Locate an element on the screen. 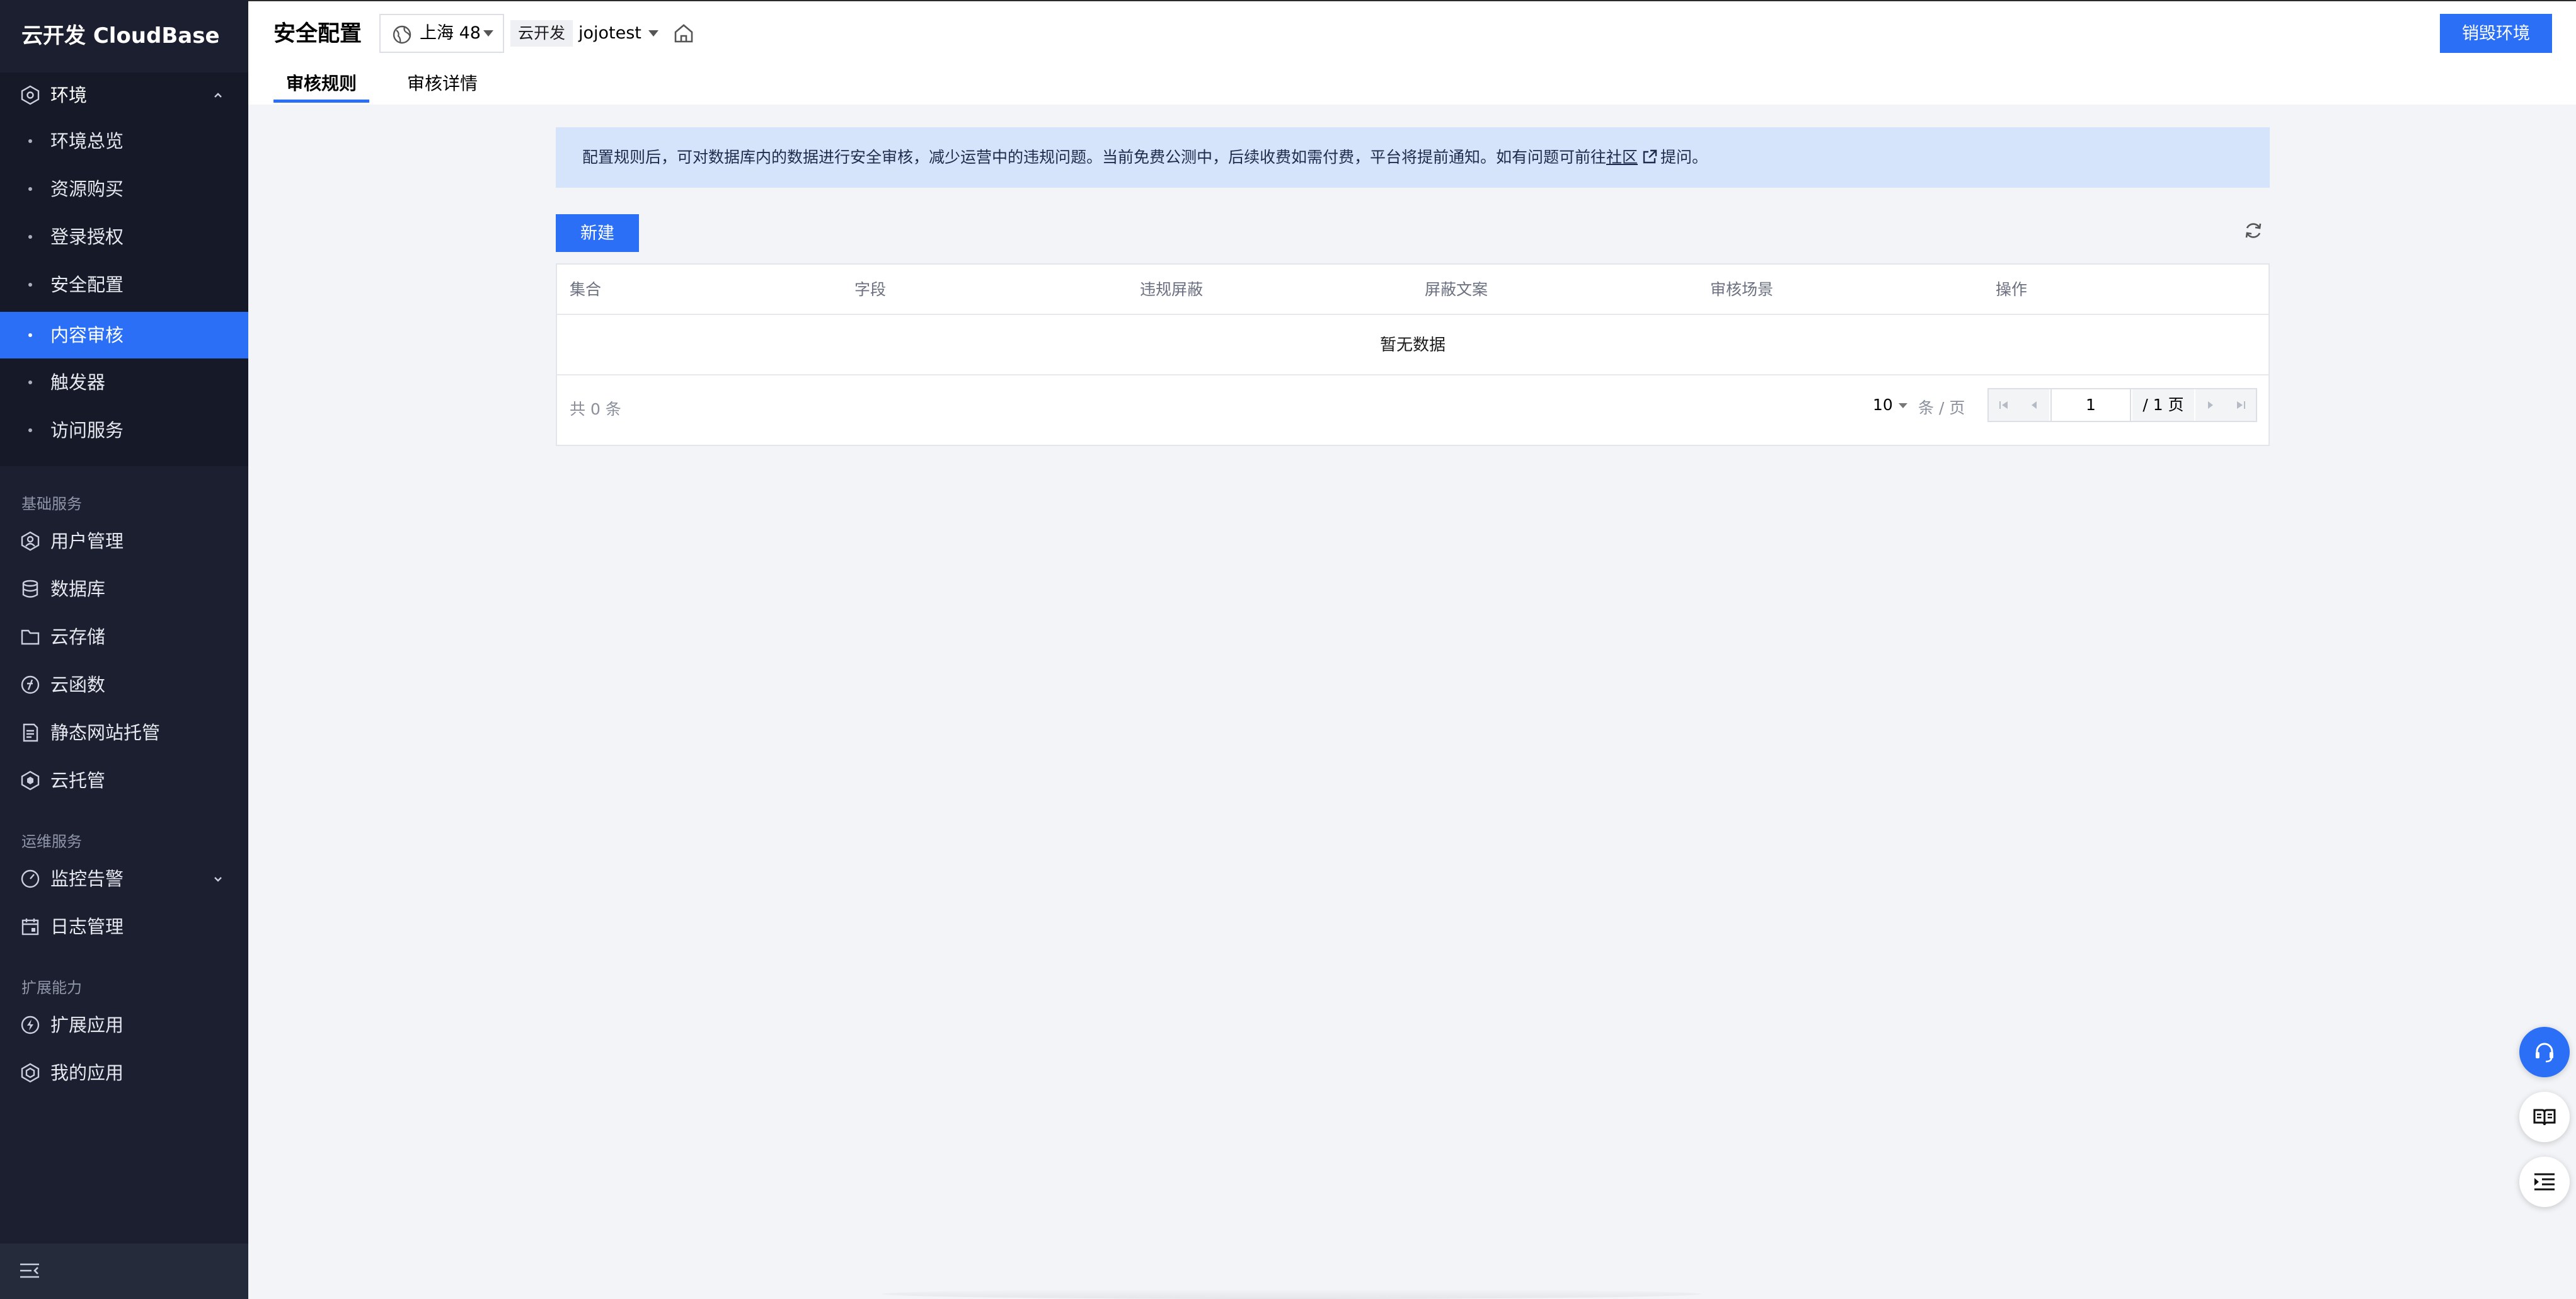 The image size is (2576, 1299). sidebar-item-label: 云托管 is located at coordinates (78, 780).